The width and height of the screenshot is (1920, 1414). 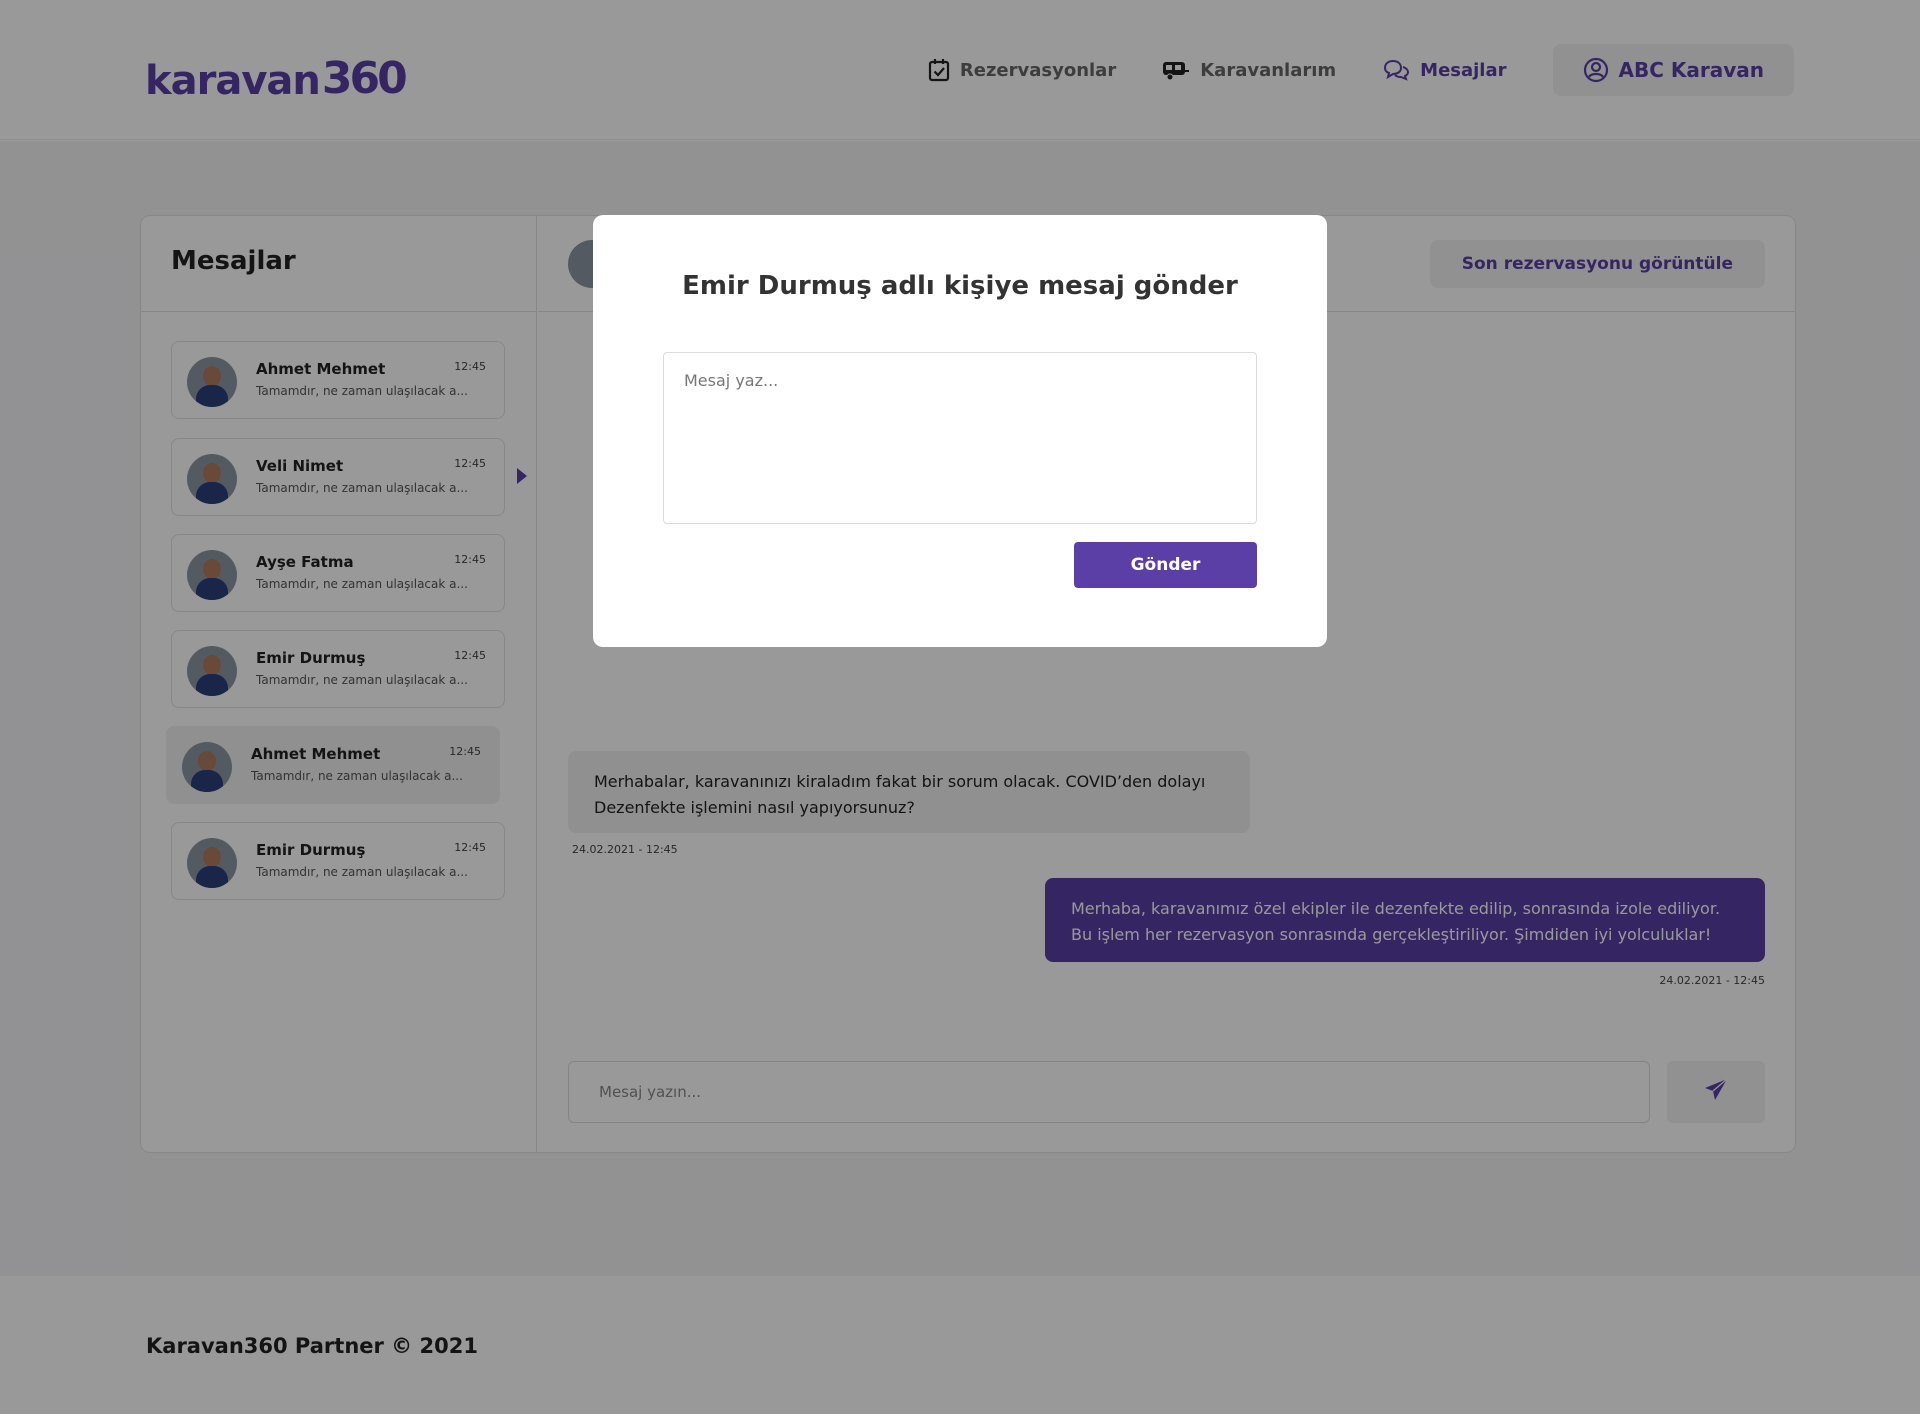 What do you see at coordinates (1165, 565) in the screenshot?
I see `modal-send-button: Gönder` at bounding box center [1165, 565].